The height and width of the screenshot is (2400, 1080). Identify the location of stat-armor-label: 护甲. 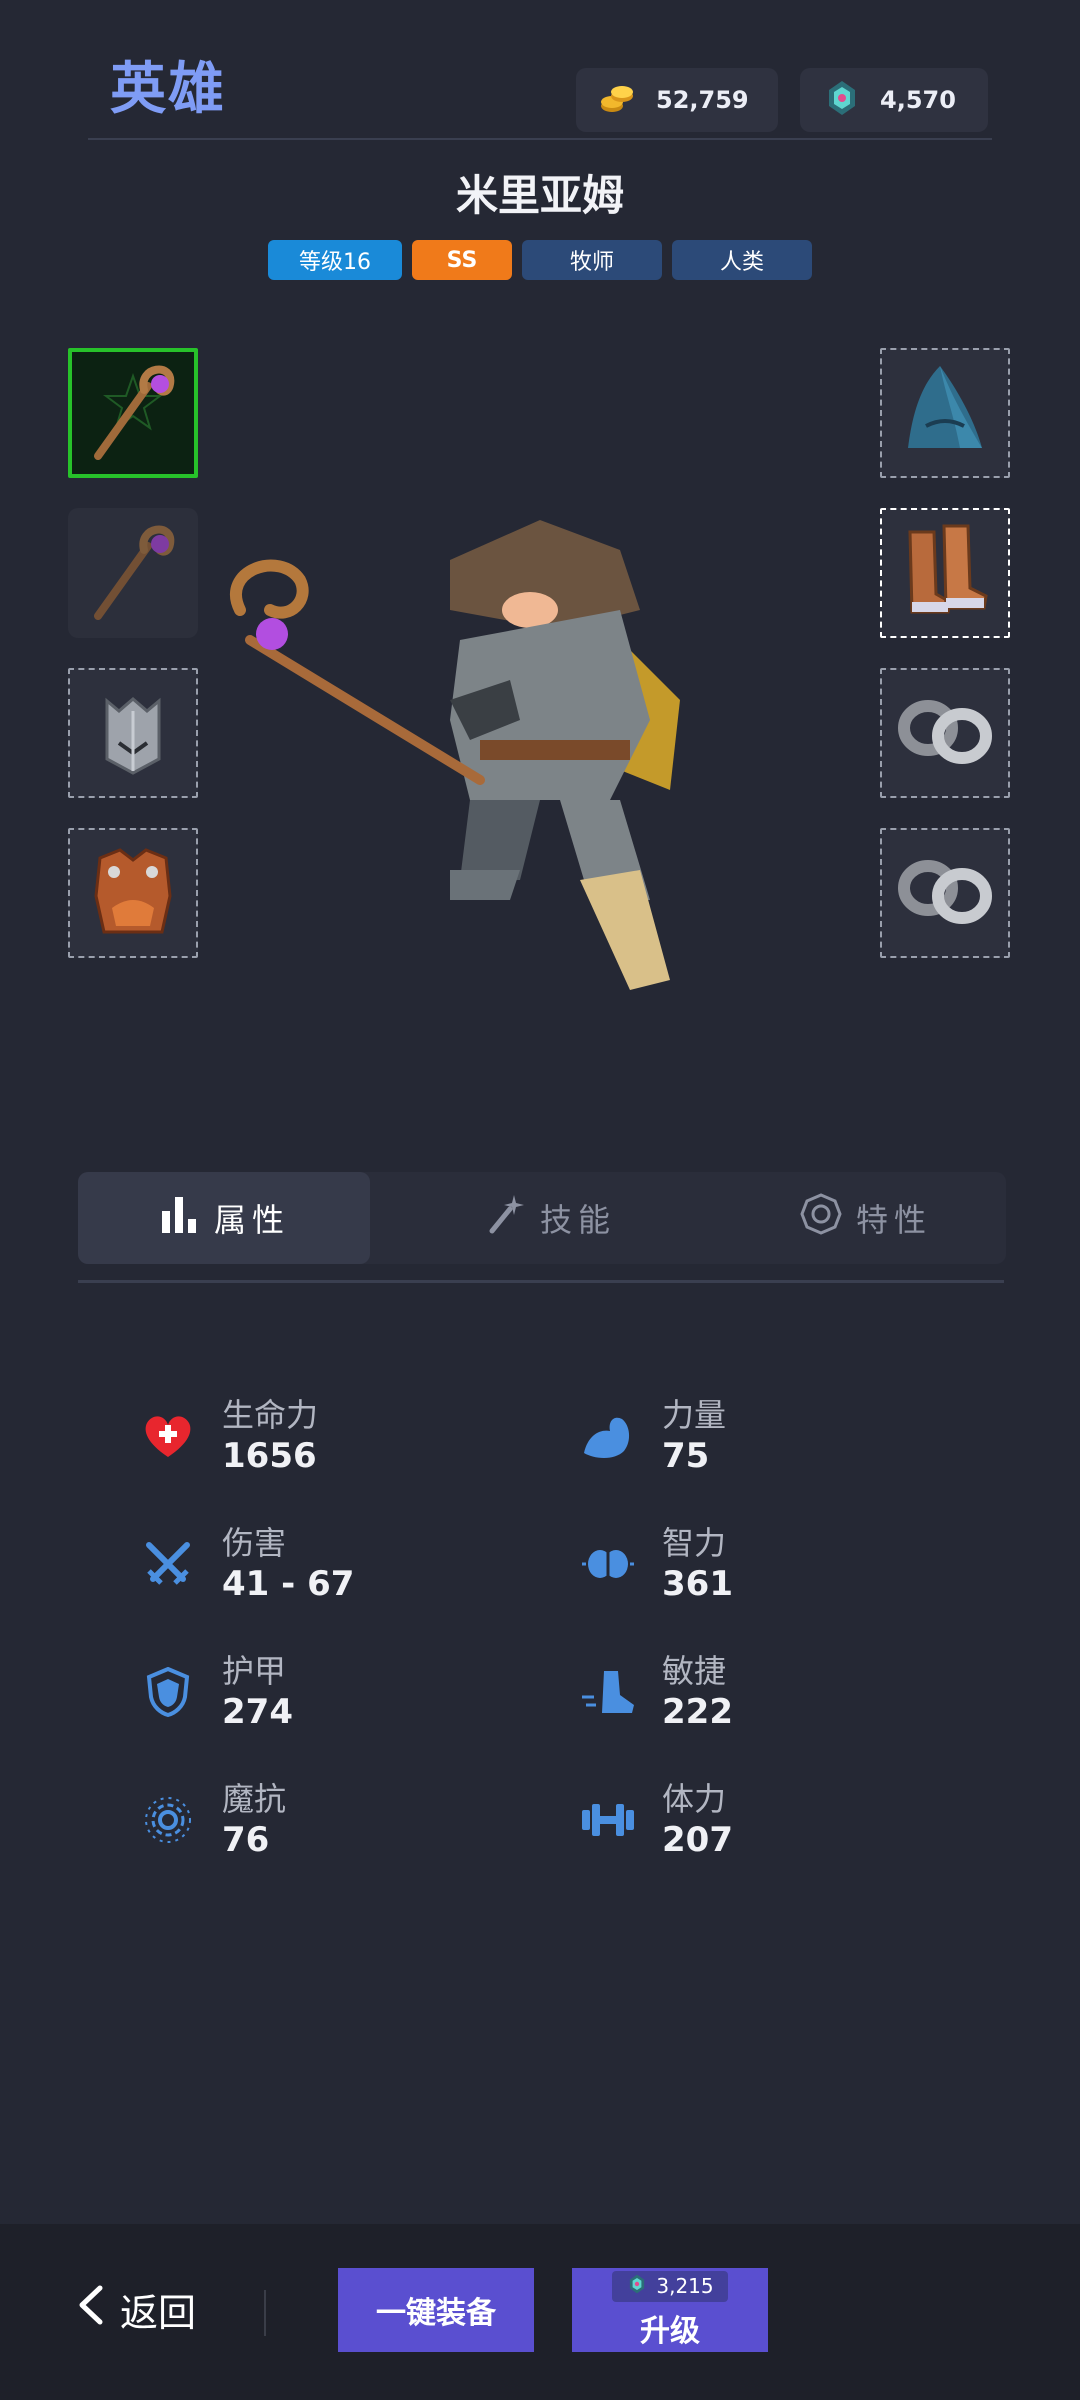
(254, 1671).